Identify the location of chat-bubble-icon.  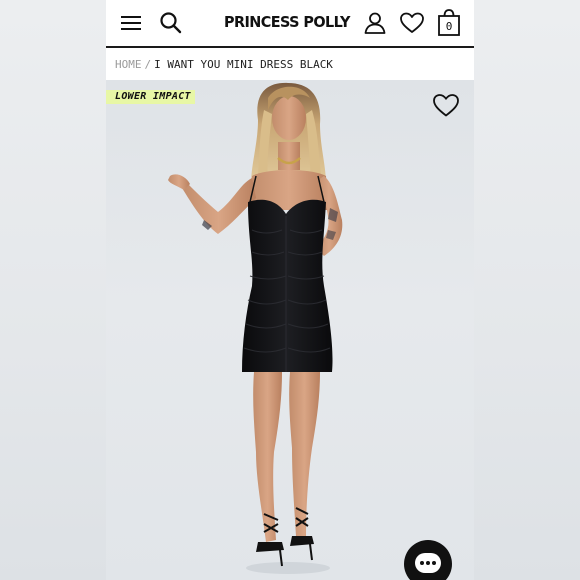
(428, 563).